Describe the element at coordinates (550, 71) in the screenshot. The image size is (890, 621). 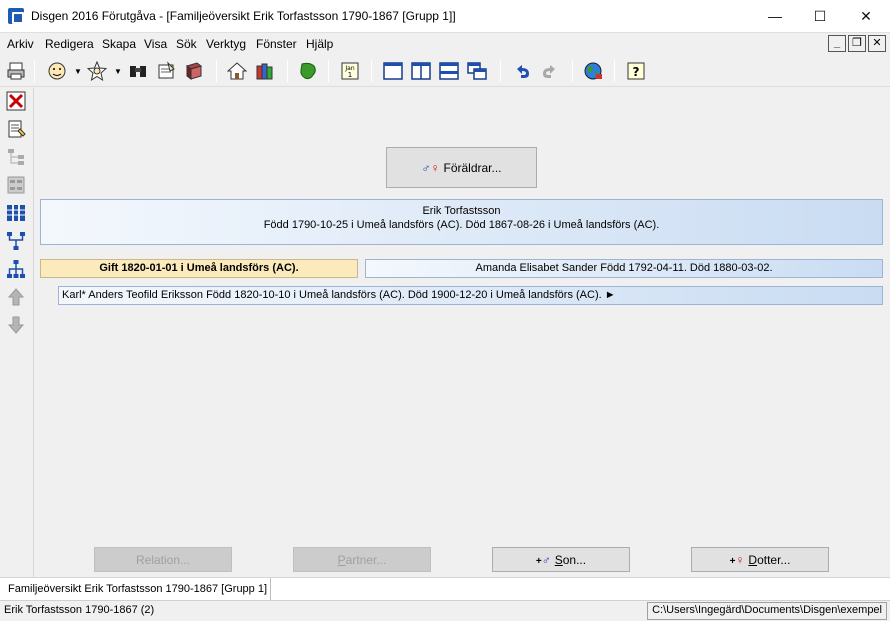
I see `redo-icon` at that location.